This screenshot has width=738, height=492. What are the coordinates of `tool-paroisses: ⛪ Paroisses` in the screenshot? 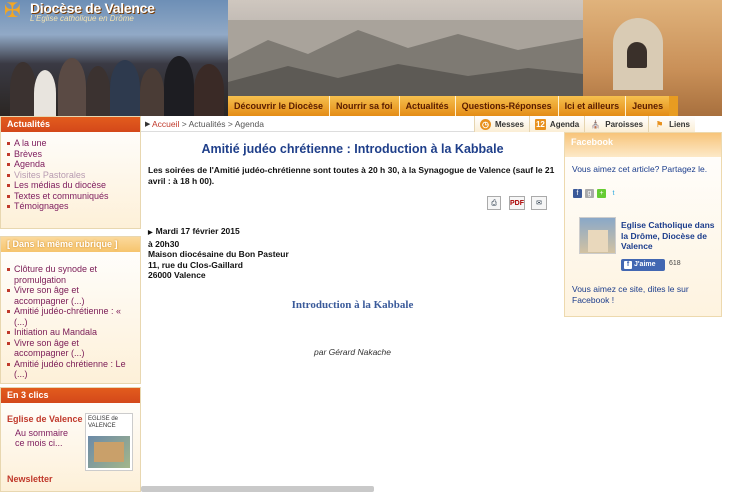 It's located at (616, 124).